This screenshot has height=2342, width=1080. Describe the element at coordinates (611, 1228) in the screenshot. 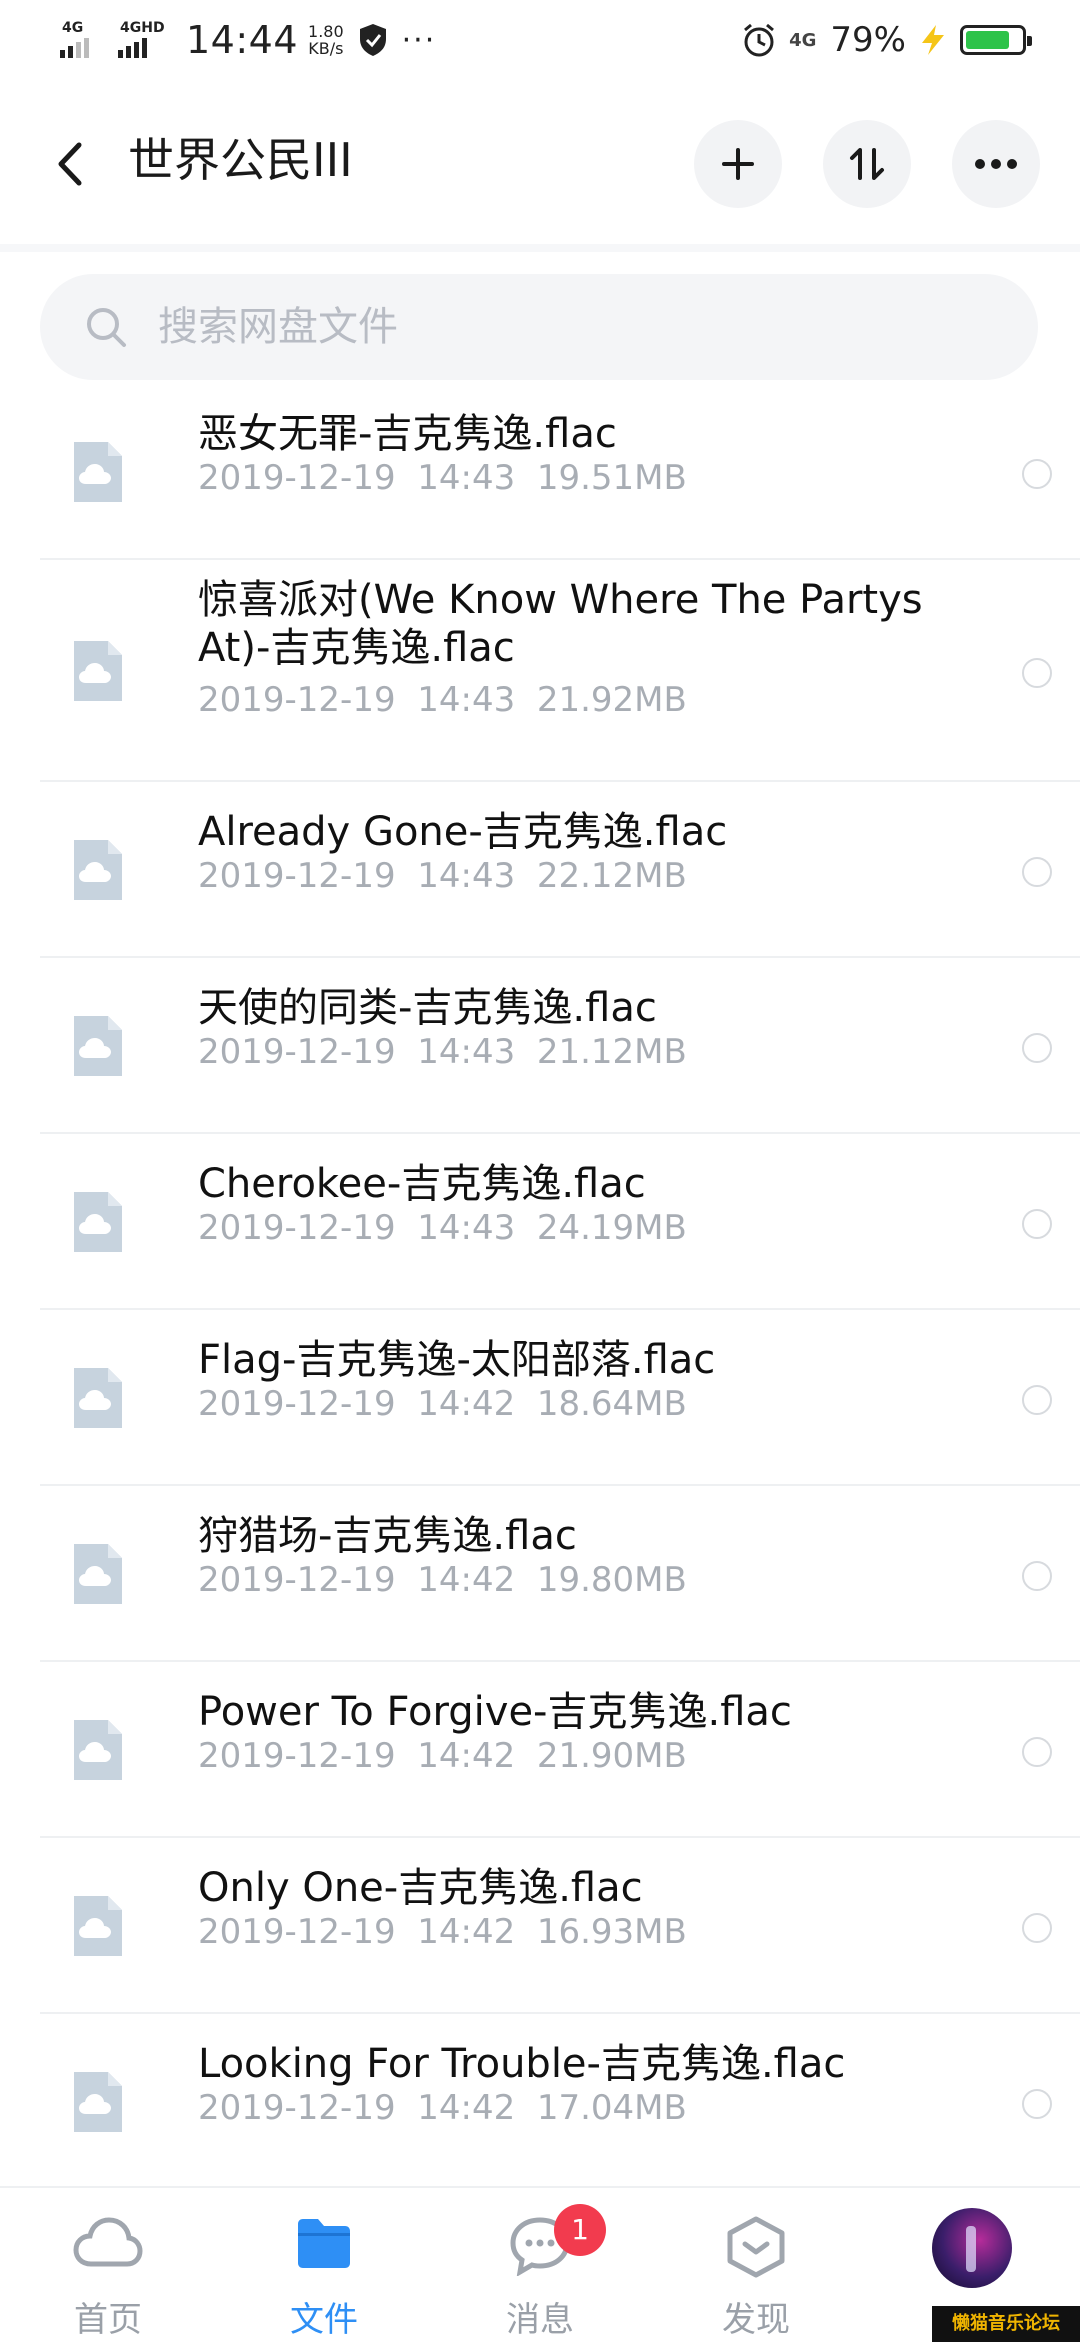

I see `file-size: 24.19MB` at that location.